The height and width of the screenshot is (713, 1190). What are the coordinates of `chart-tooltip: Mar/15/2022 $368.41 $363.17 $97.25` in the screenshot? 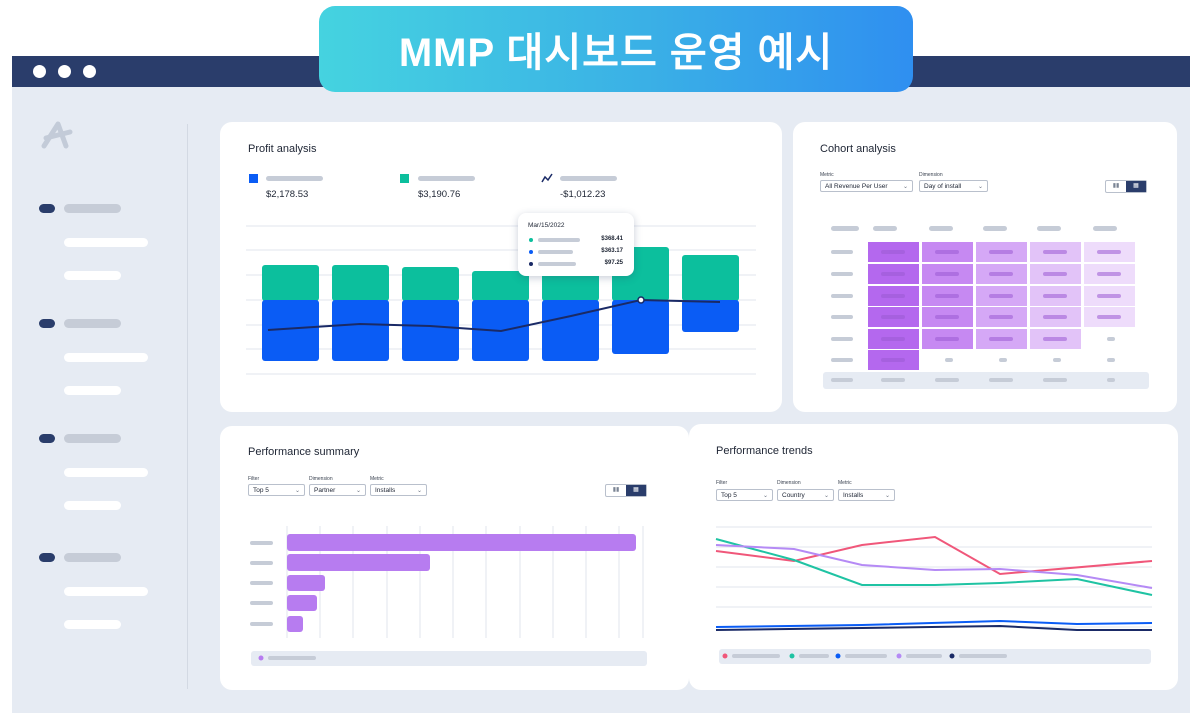 It's located at (576, 244).